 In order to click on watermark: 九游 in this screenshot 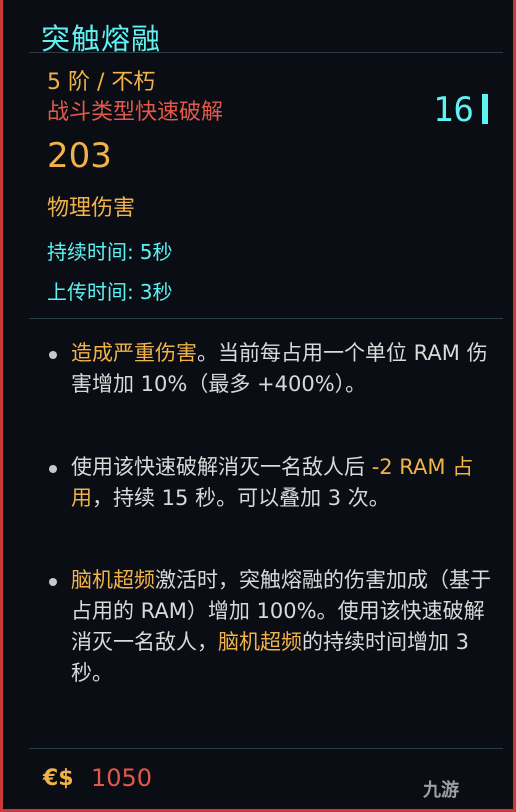, I will do `click(441, 790)`.